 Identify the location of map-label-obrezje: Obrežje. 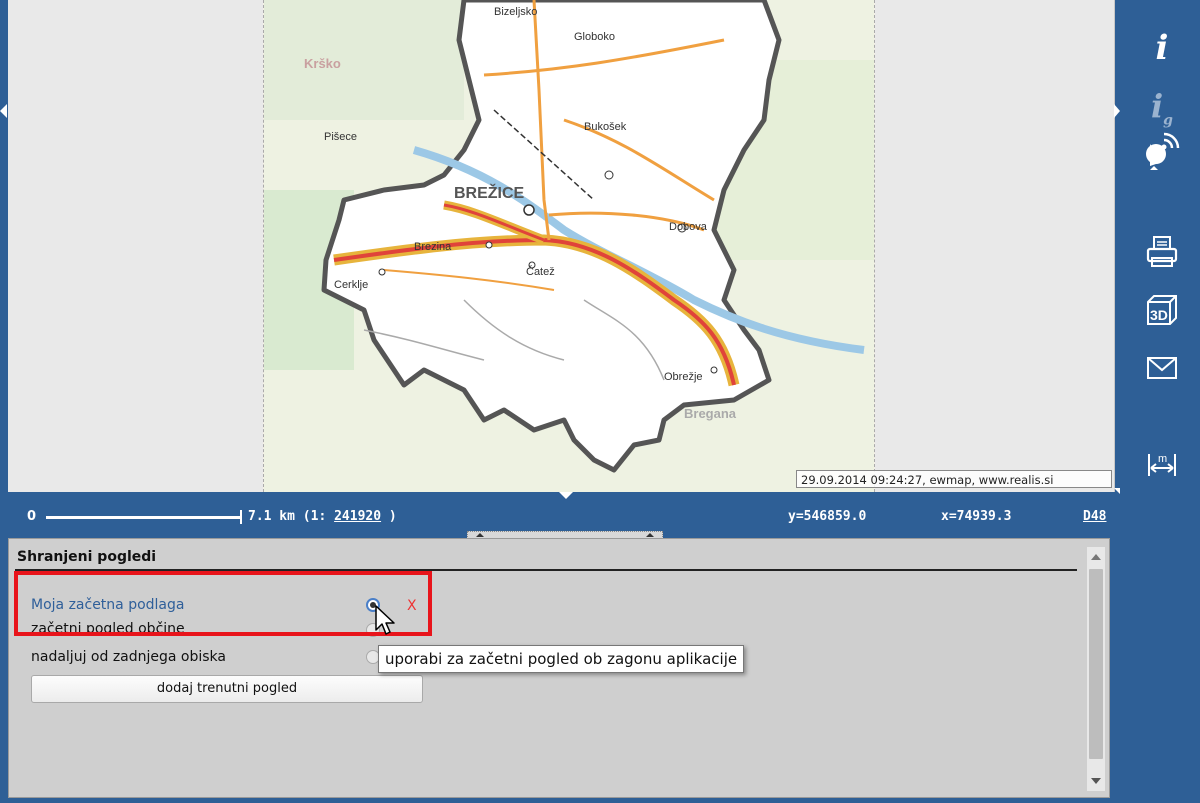
(683, 377).